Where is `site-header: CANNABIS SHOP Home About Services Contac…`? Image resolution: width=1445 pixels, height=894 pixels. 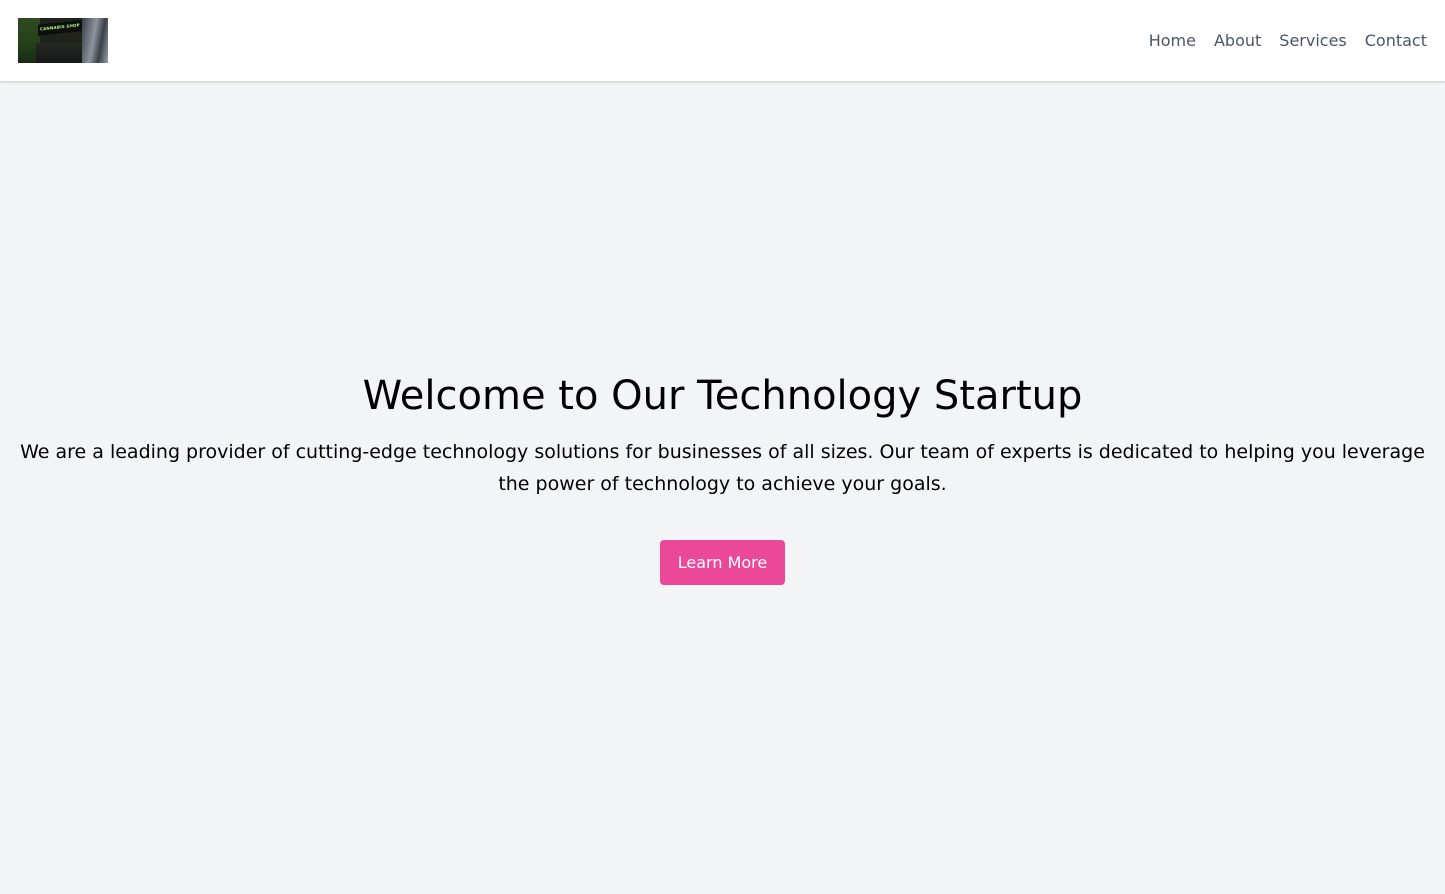 site-header: CANNABIS SHOP Home About Services Contac… is located at coordinates (722, 40).